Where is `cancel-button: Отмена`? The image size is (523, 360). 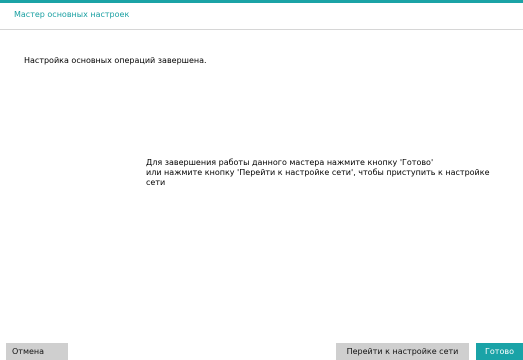 cancel-button: Отмена is located at coordinates (37, 351).